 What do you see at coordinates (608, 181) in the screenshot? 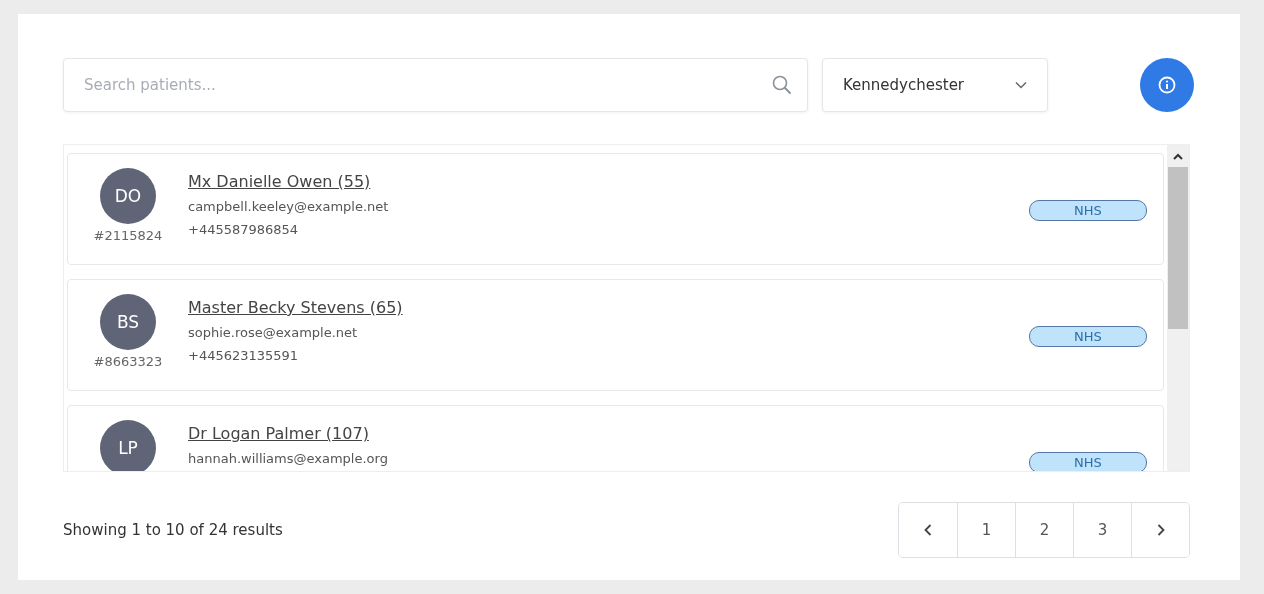
I see `patient-name-link: Mx Danielle Owen (55)` at bounding box center [608, 181].